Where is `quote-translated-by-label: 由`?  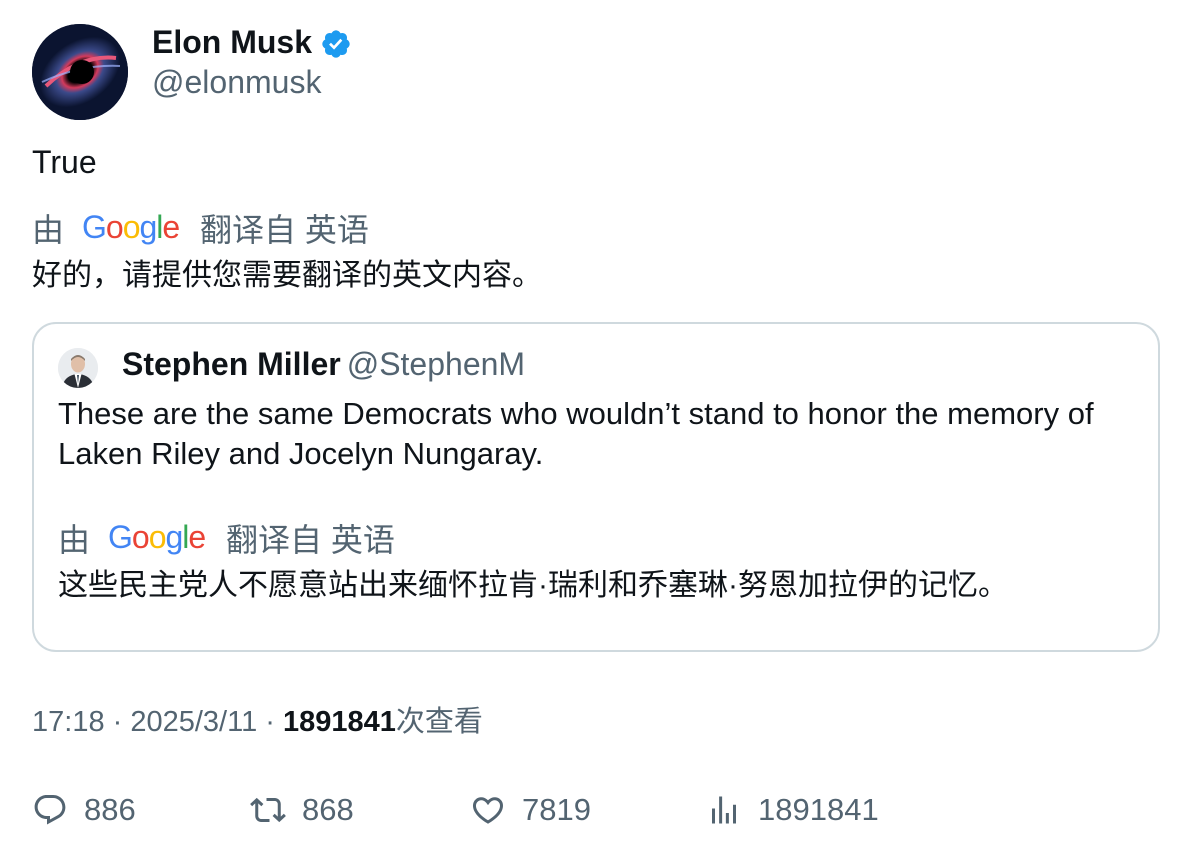 quote-translated-by-label: 由 is located at coordinates (74, 540).